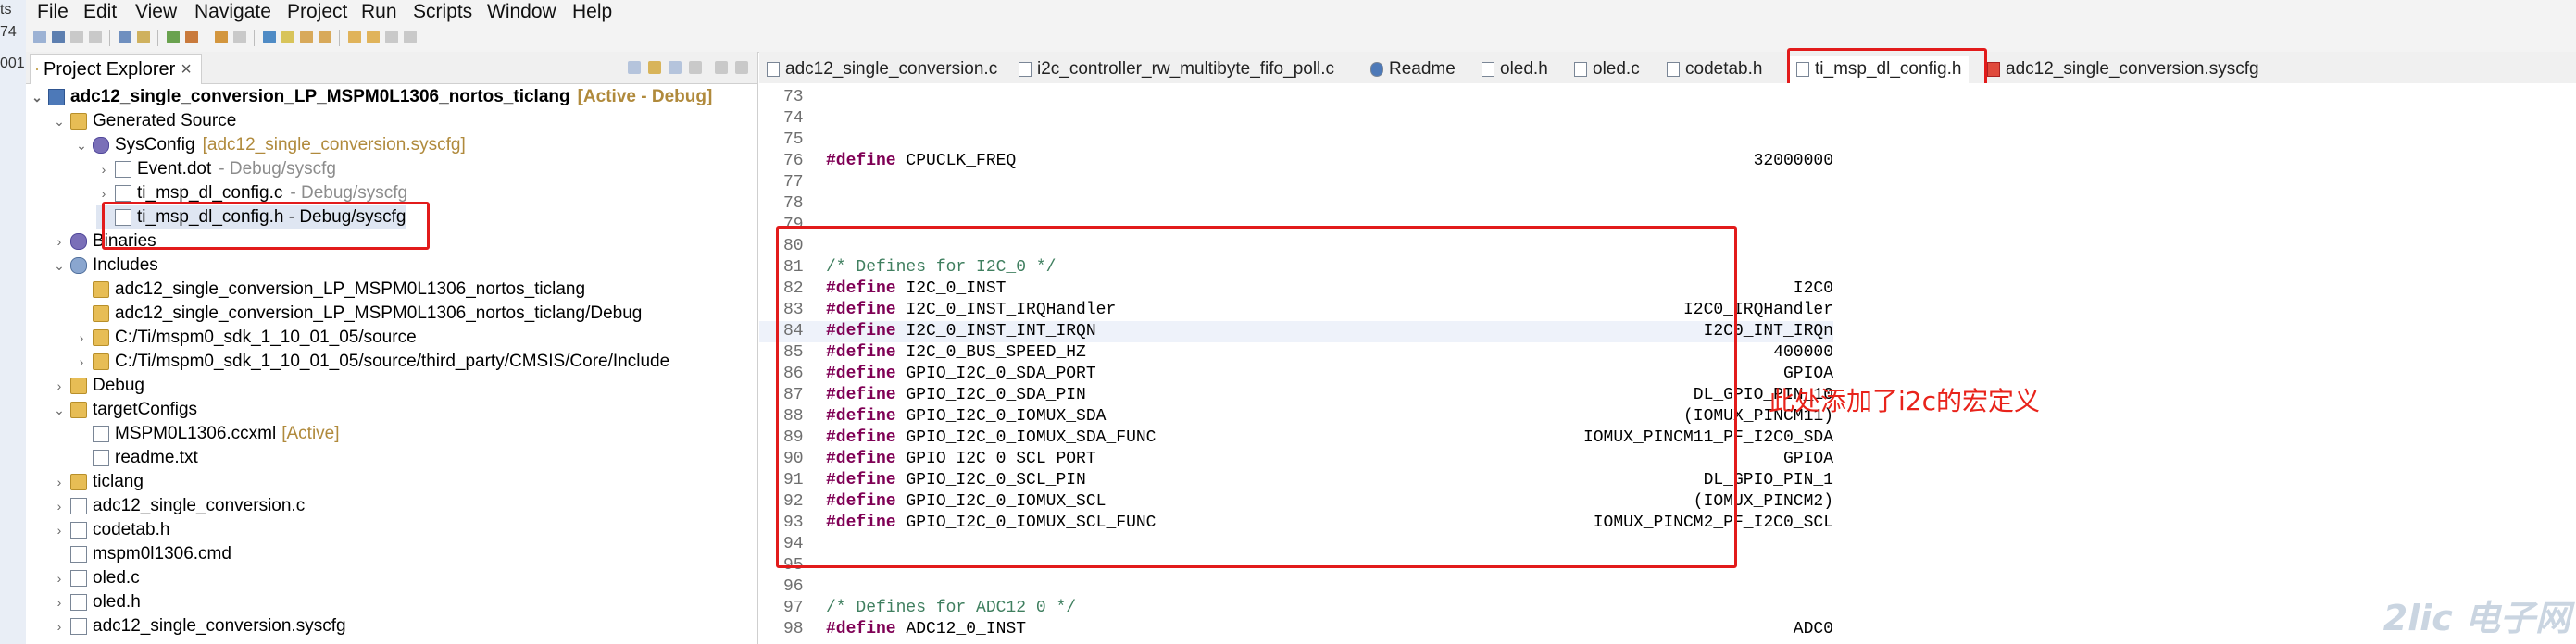 This screenshot has width=2576, height=644. I want to click on tree-item-source-c: › adc12_single_conversion.c, so click(179, 506).